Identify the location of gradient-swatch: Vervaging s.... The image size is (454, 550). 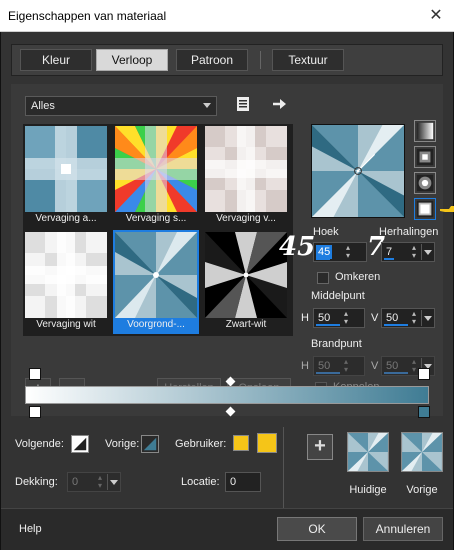
(156, 176).